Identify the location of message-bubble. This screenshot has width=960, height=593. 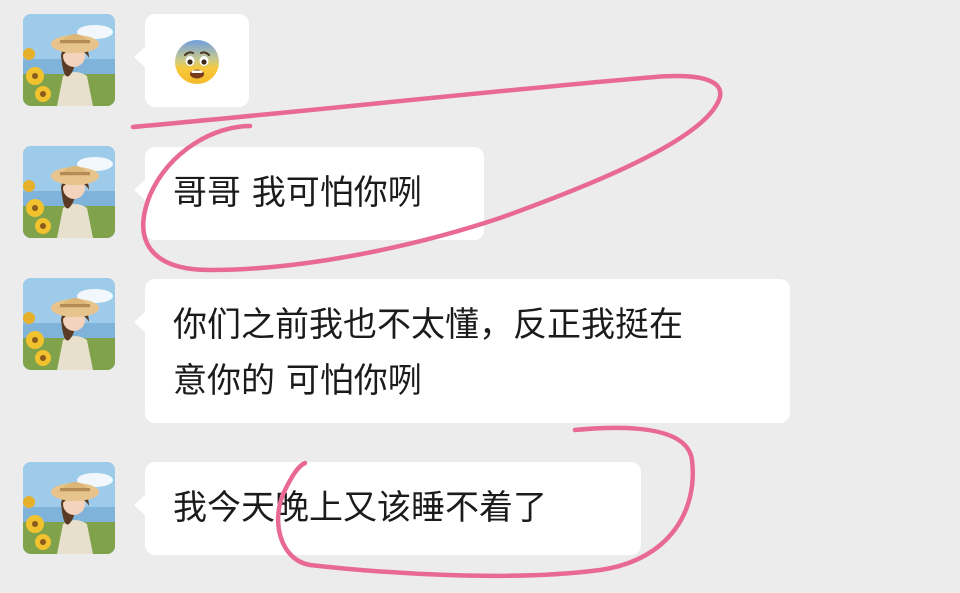
(191, 60).